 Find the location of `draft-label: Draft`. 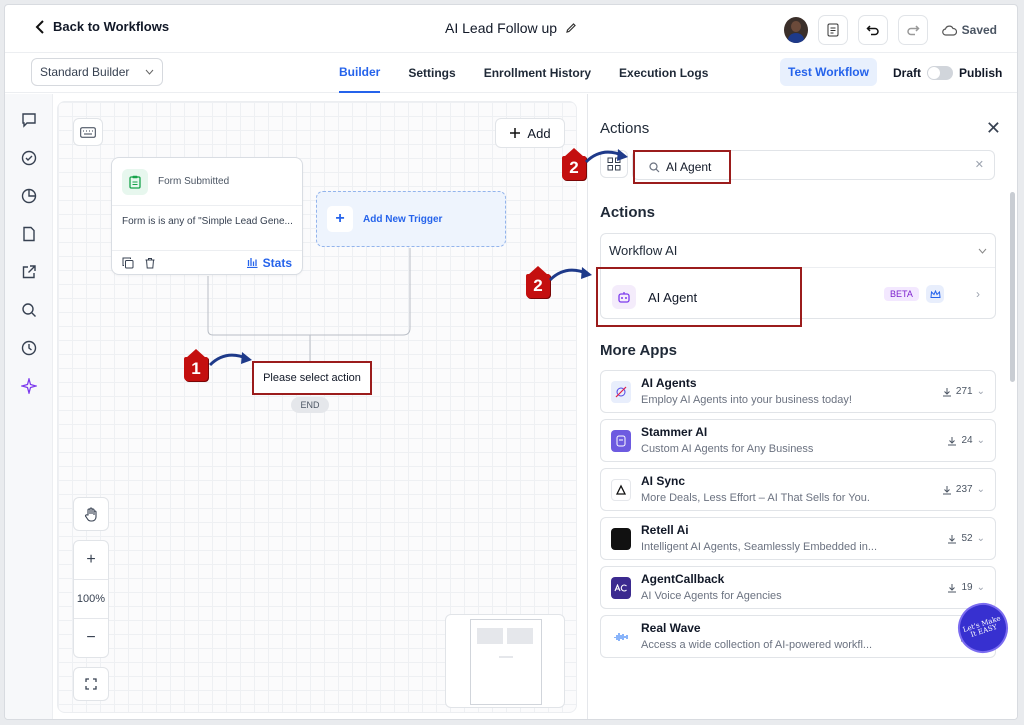

draft-label: Draft is located at coordinates (907, 73).